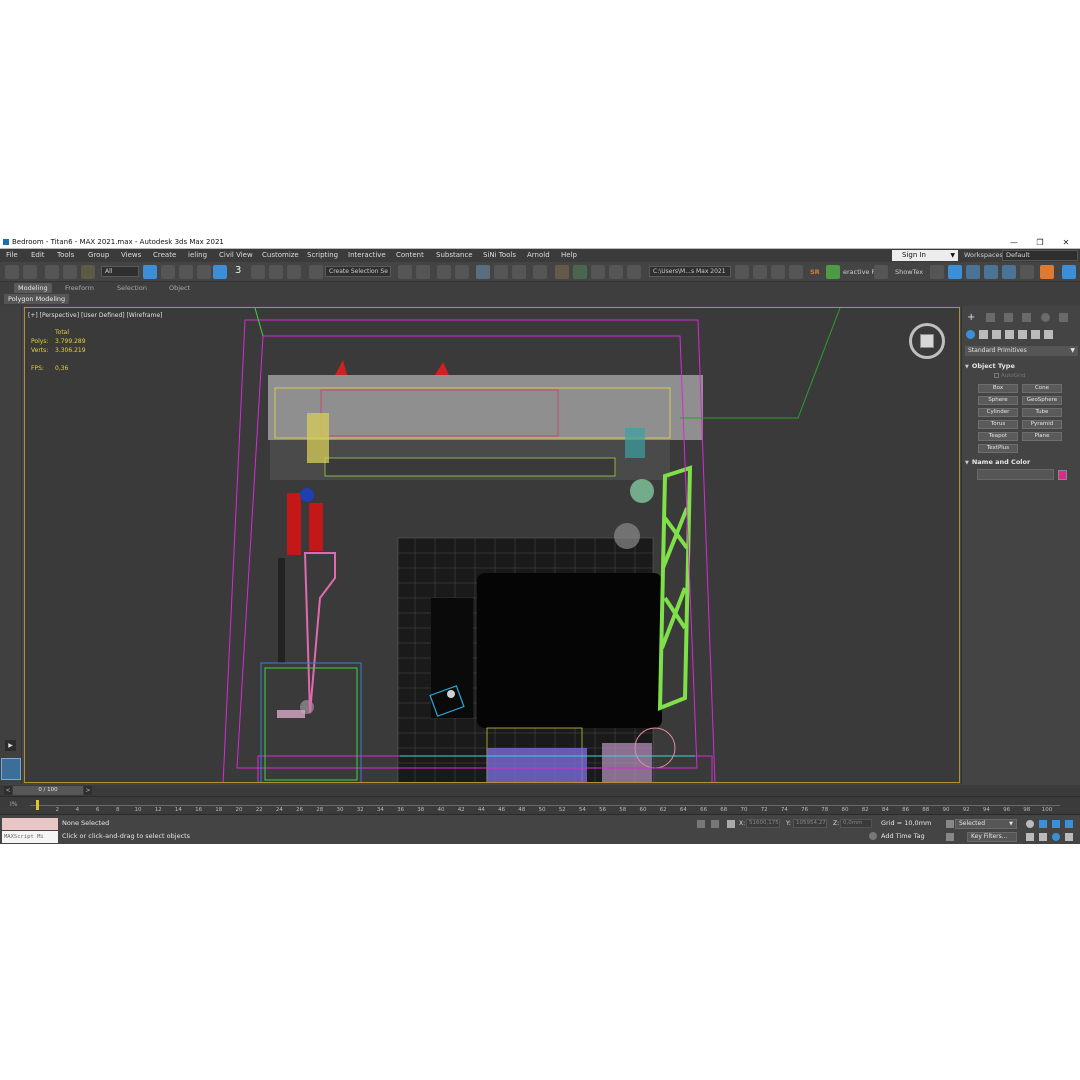 This screenshot has height=1080, width=1080. I want to click on maximize-viewport-icon, so click(1069, 837).